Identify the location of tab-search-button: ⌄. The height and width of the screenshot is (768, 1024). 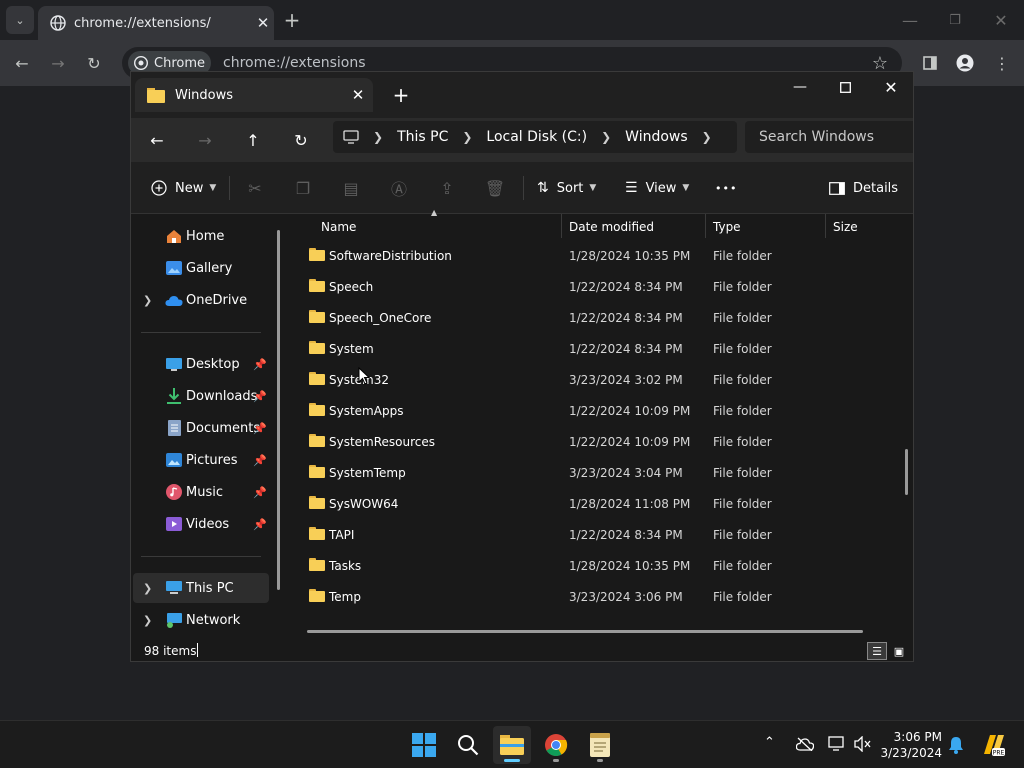
(20, 20).